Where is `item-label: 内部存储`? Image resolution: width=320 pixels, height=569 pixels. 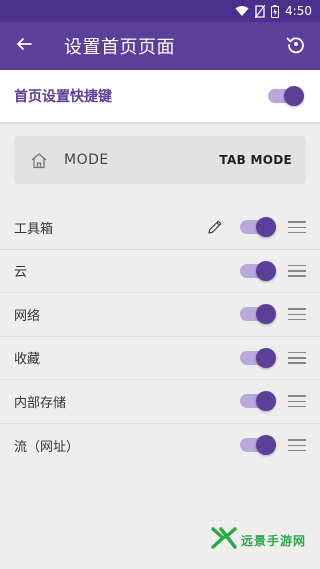 item-label: 内部存储 is located at coordinates (40, 403).